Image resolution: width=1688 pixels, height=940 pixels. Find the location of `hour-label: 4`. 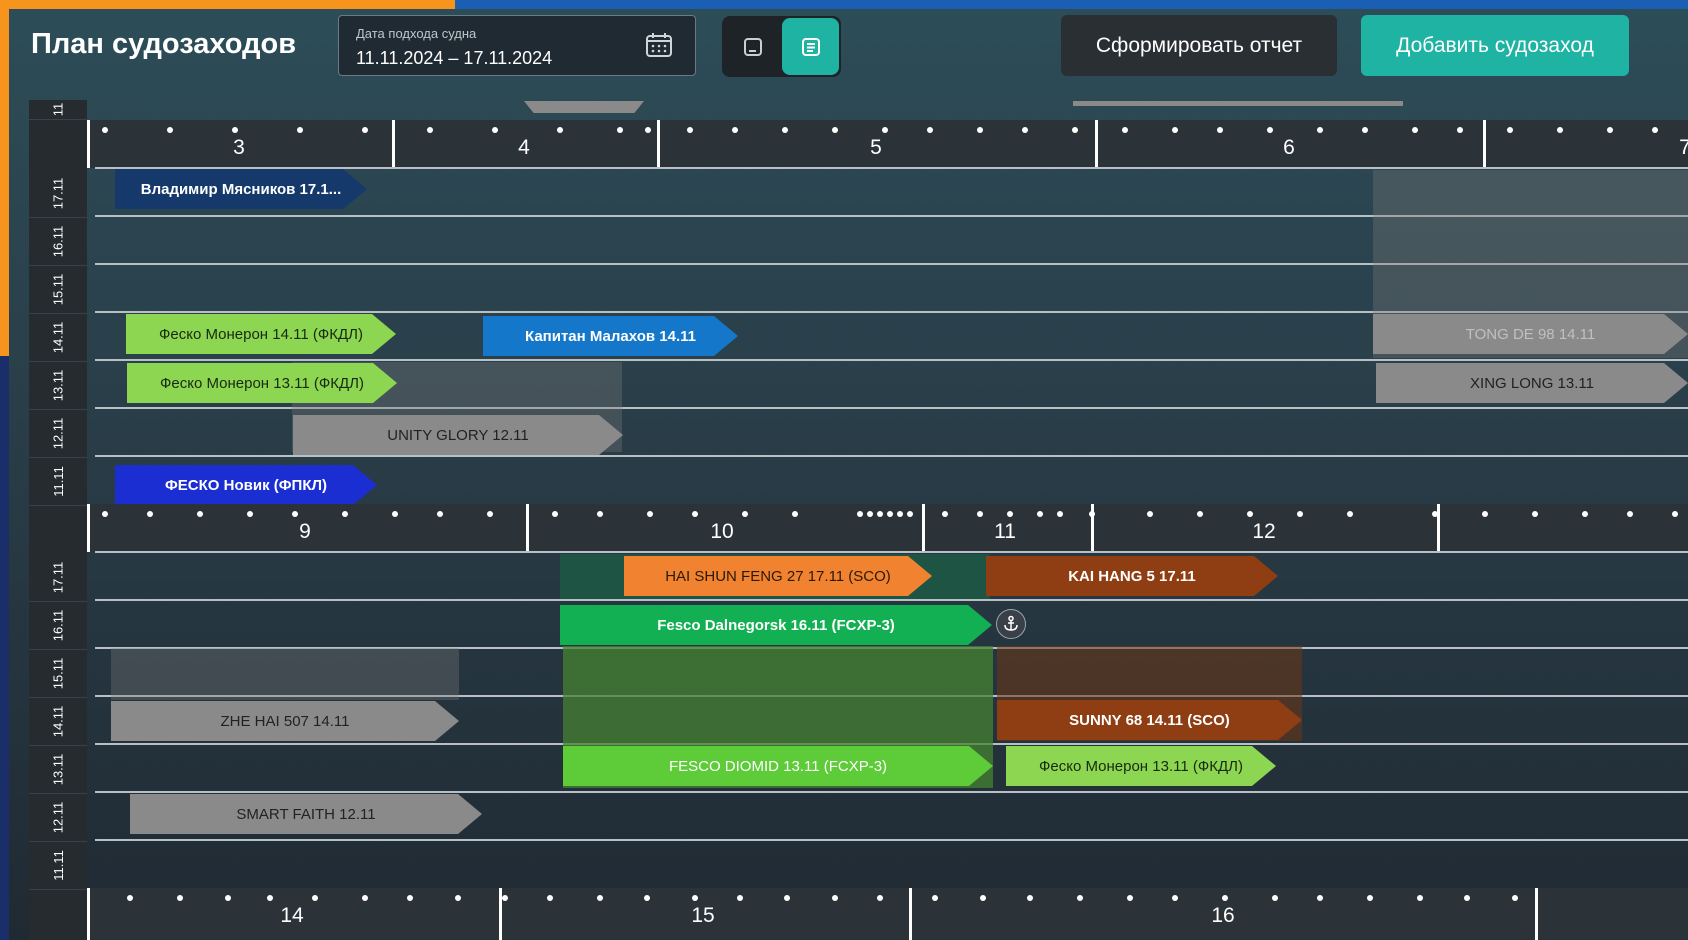

hour-label: 4 is located at coordinates (524, 147).